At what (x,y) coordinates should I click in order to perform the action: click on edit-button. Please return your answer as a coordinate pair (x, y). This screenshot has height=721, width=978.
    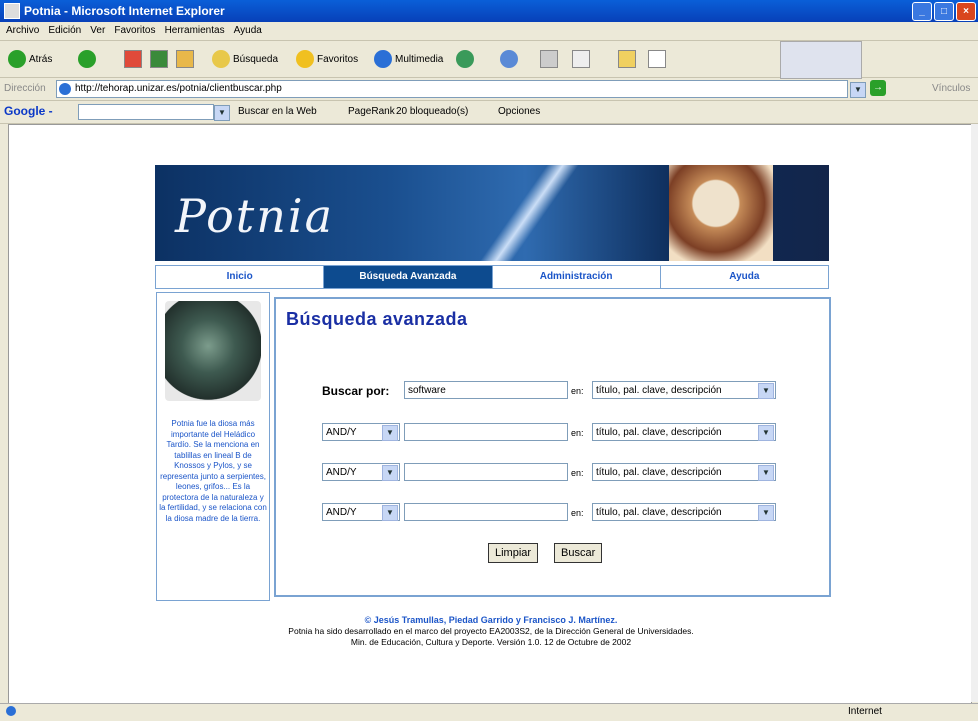
    Looking at the image, I should click on (582, 59).